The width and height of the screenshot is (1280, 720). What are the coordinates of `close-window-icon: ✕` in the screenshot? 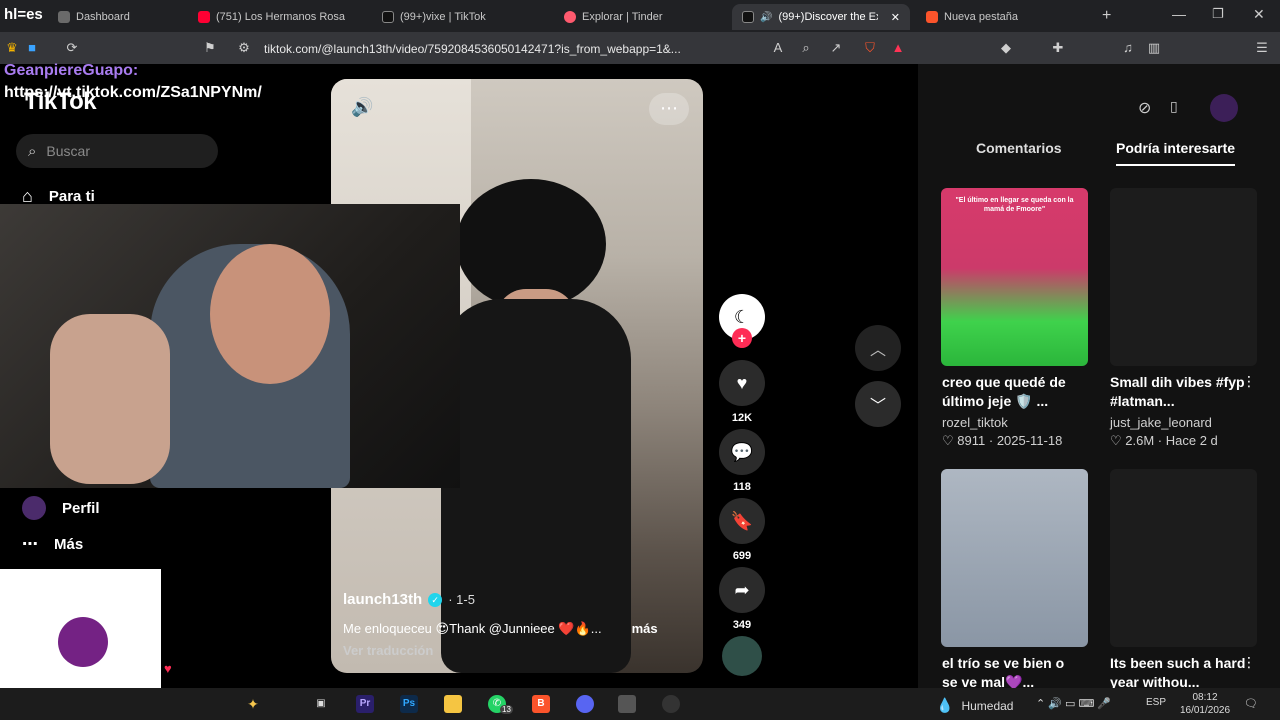 It's located at (1259, 14).